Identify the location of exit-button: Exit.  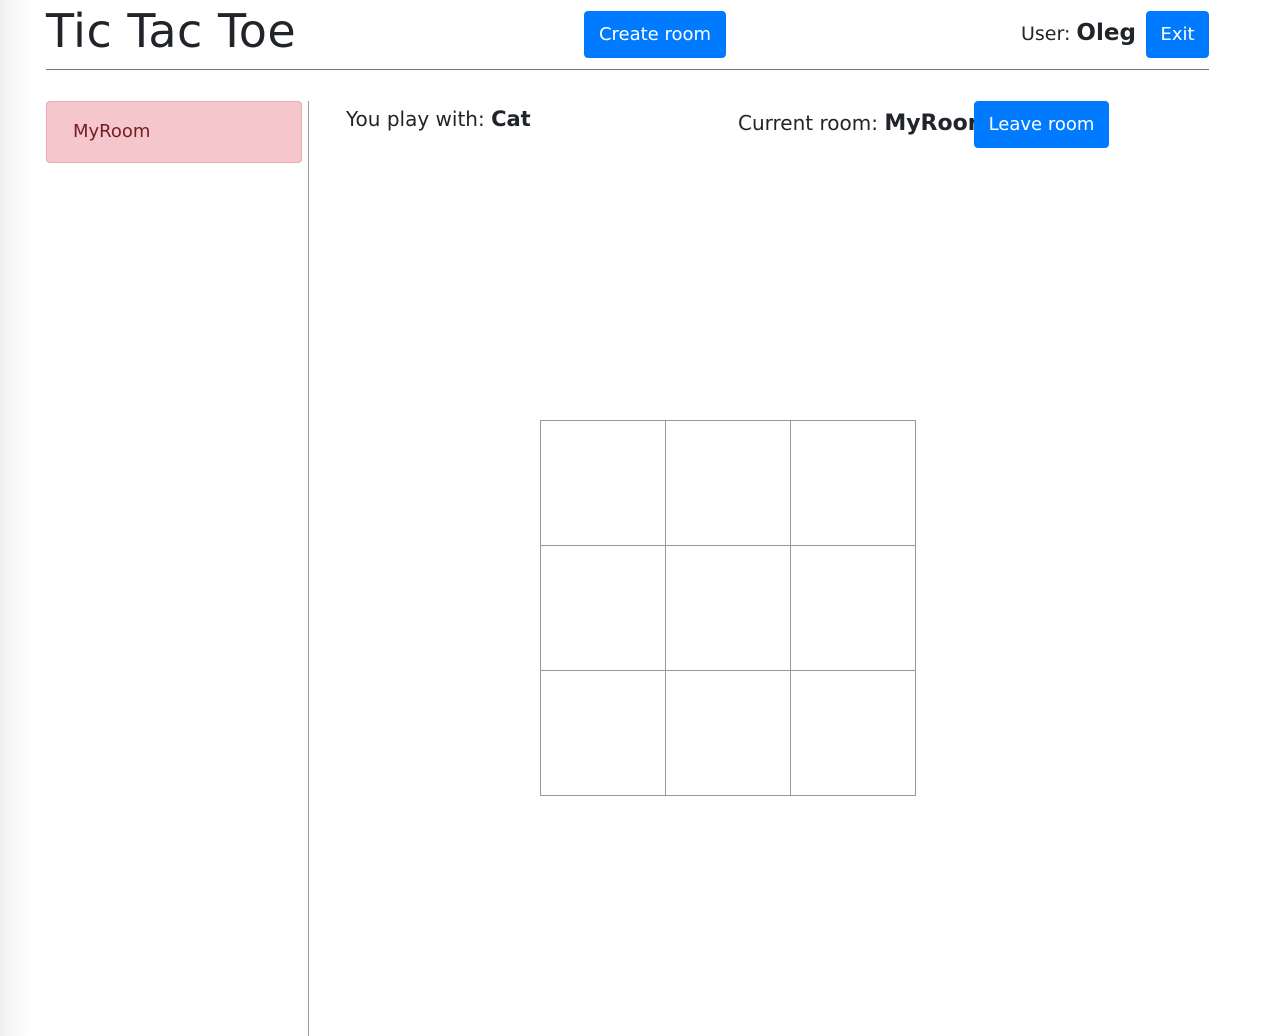
(1177, 34).